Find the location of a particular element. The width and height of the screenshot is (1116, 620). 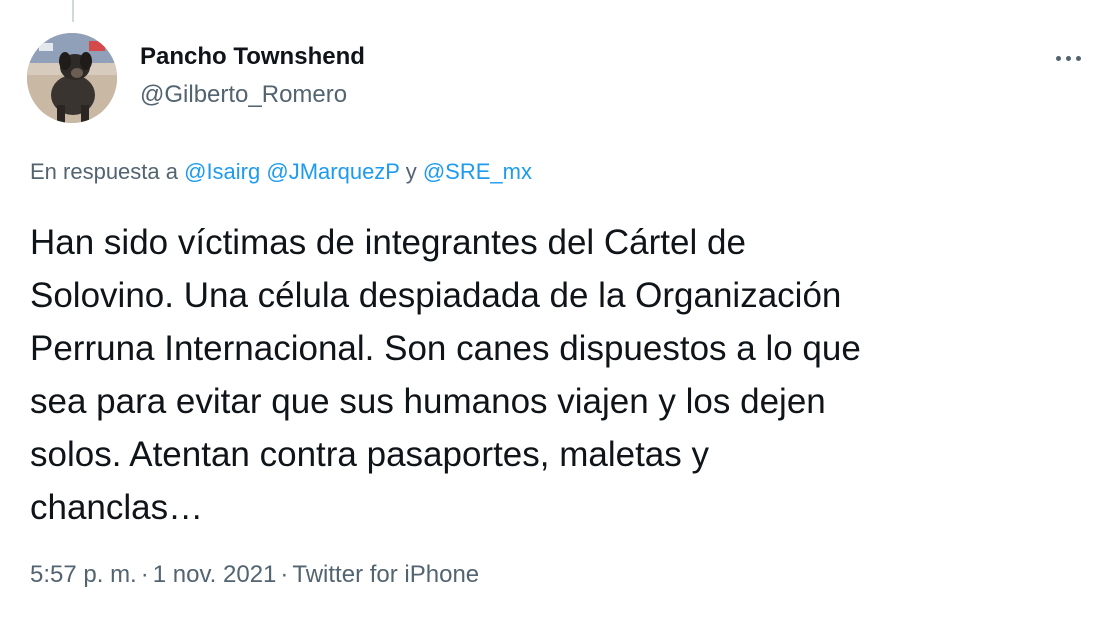

mention-sre-mx: @SRE_mx is located at coordinates (477, 171).